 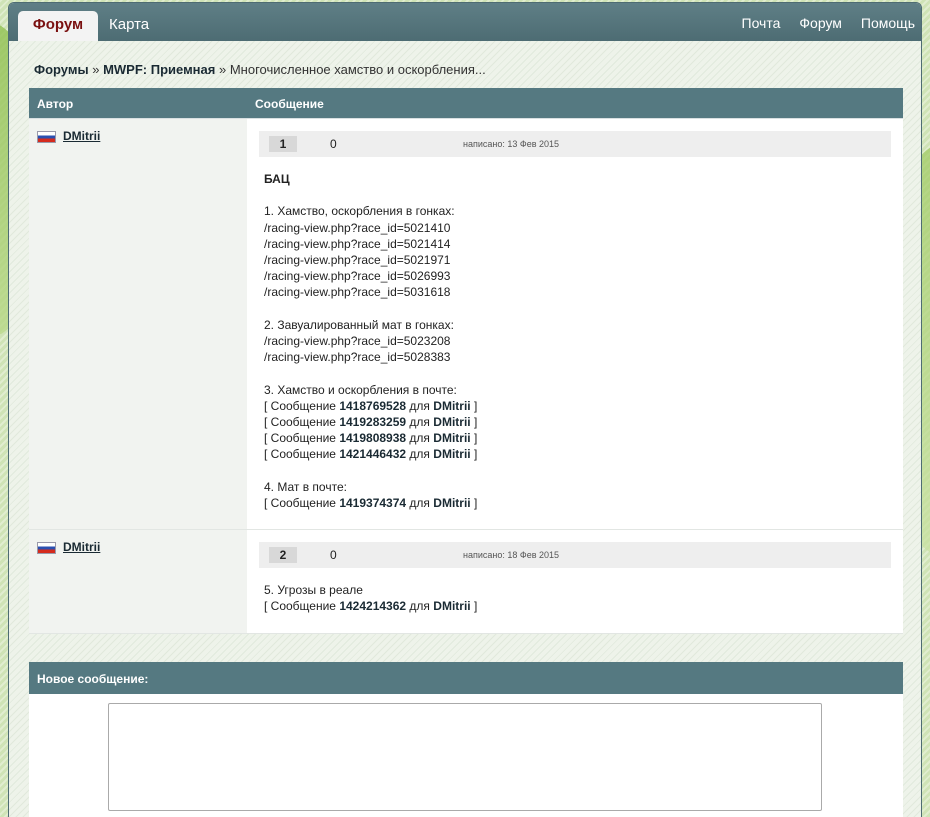 What do you see at coordinates (357, 292) in the screenshot?
I see `post-text-line: /racing-view.php?race_id=5031618` at bounding box center [357, 292].